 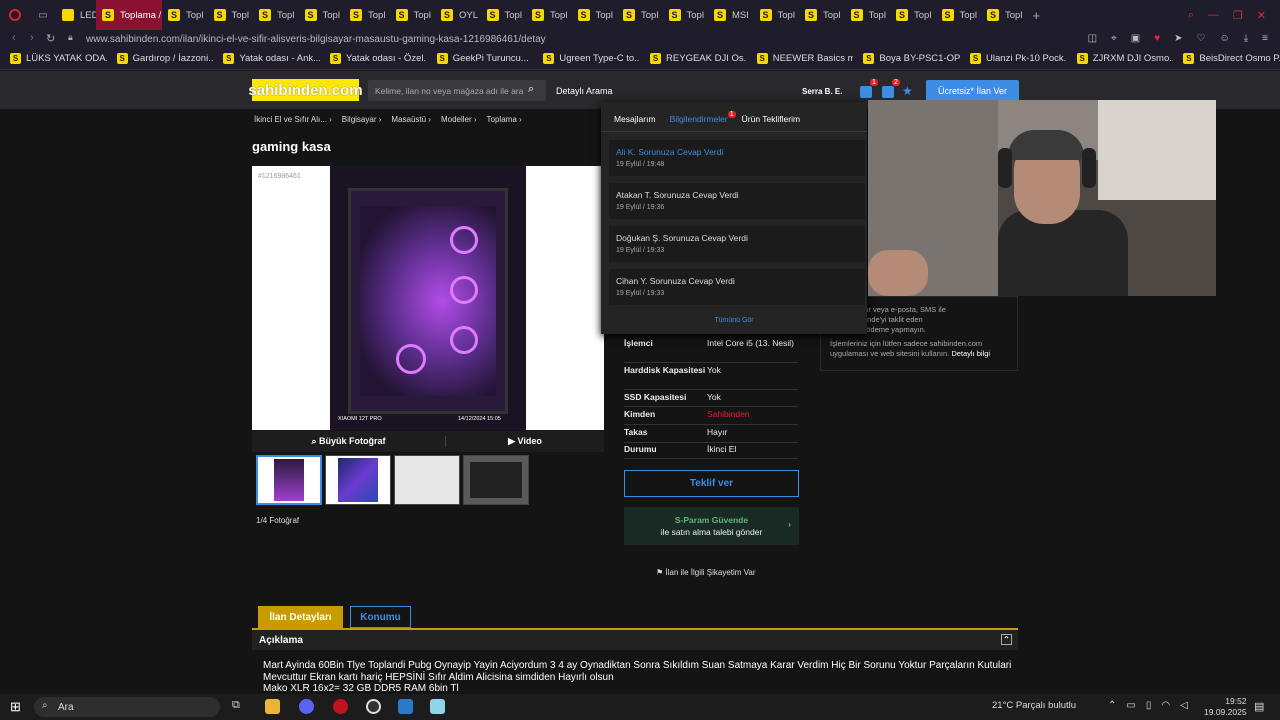 I want to click on pc-case-image: XIAOMI 12T PRO 14/12/2024 15:05, so click(x=428, y=298).